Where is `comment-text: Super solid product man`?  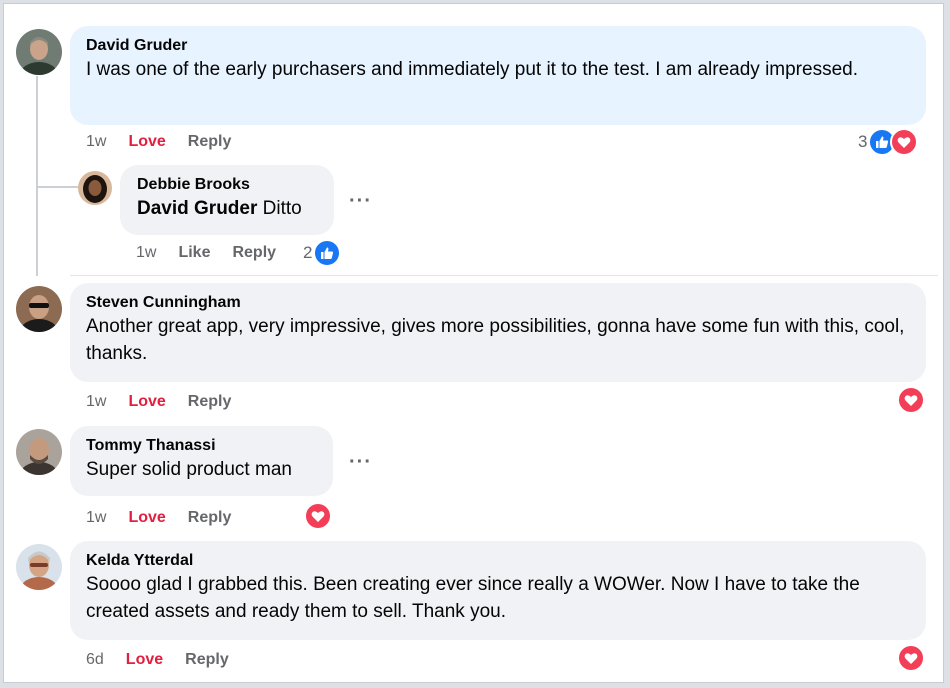
comment-text: Super solid product man is located at coordinates (189, 469).